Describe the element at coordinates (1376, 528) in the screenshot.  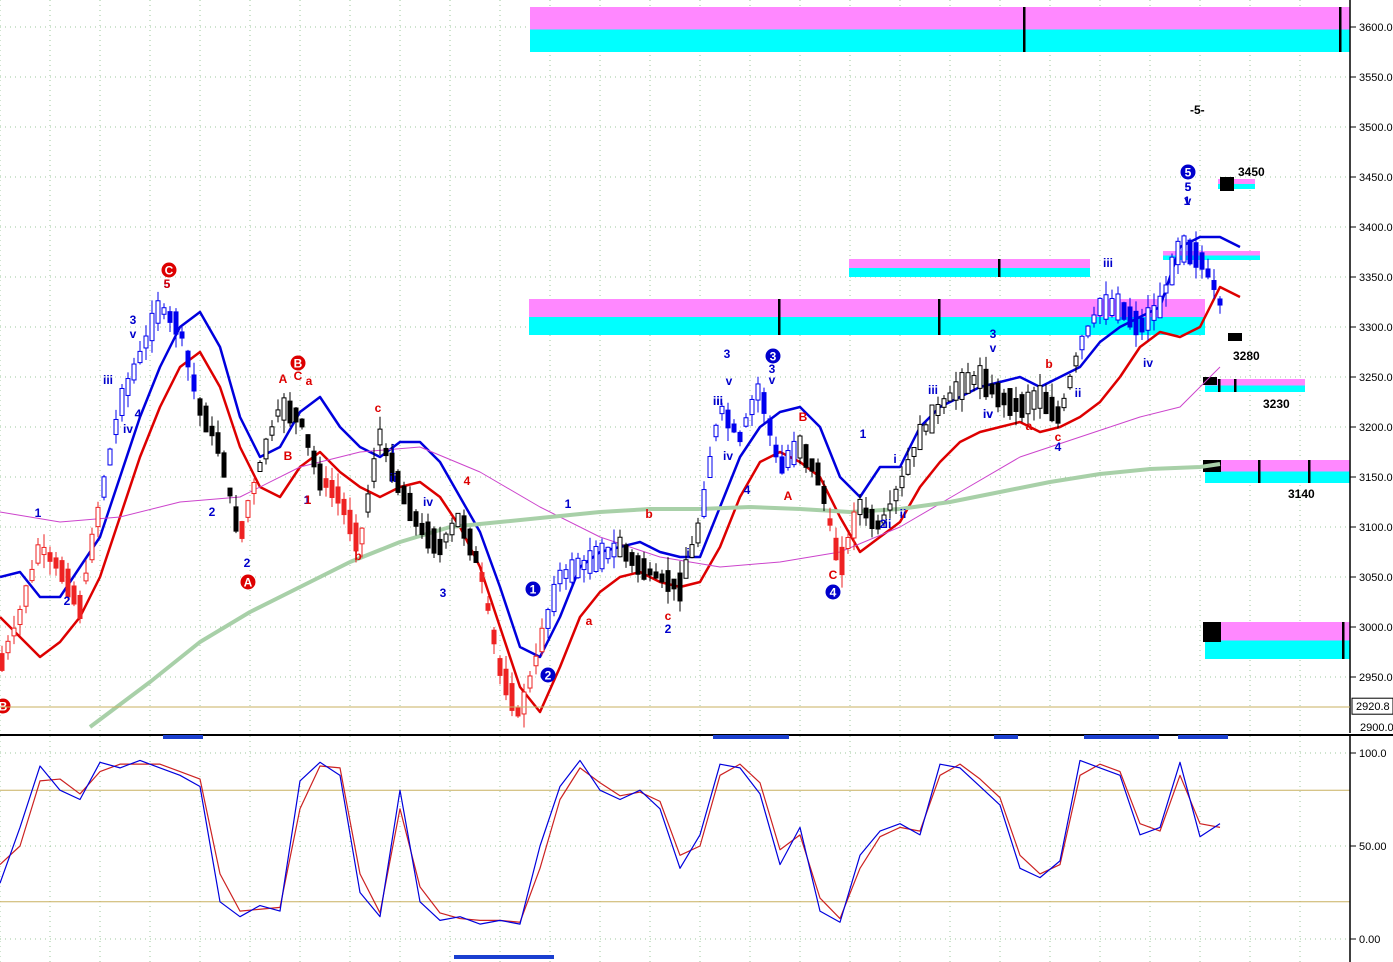
I see `price-tick-label: 3100.0` at that location.